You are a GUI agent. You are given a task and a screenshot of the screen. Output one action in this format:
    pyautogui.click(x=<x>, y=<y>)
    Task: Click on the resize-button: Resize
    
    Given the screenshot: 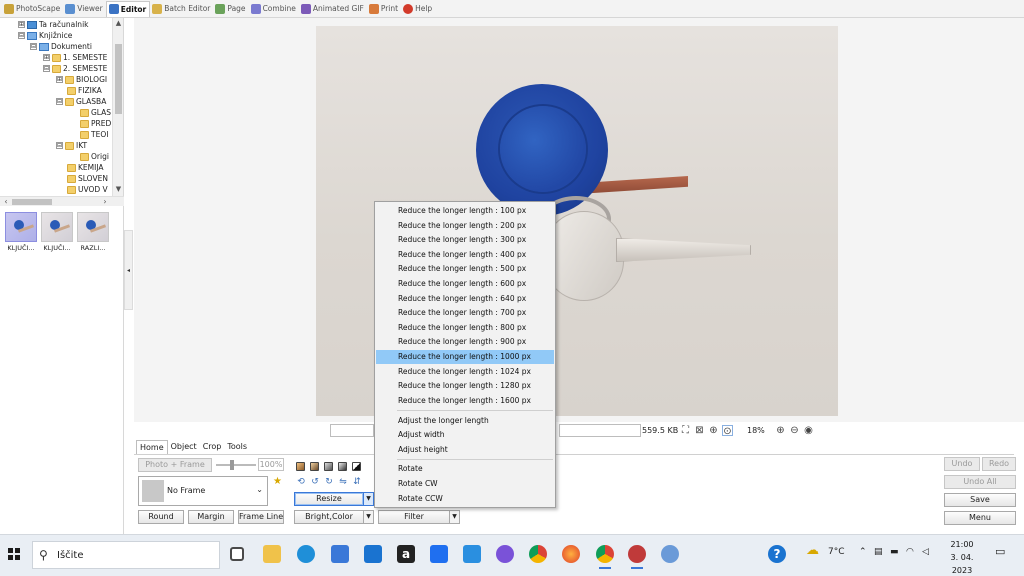 What is the action you would take?
    pyautogui.click(x=329, y=499)
    